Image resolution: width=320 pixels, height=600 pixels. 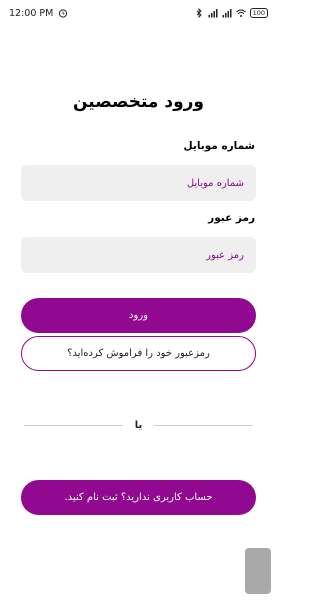 What do you see at coordinates (240, 13) in the screenshot?
I see `wifi-icon` at bounding box center [240, 13].